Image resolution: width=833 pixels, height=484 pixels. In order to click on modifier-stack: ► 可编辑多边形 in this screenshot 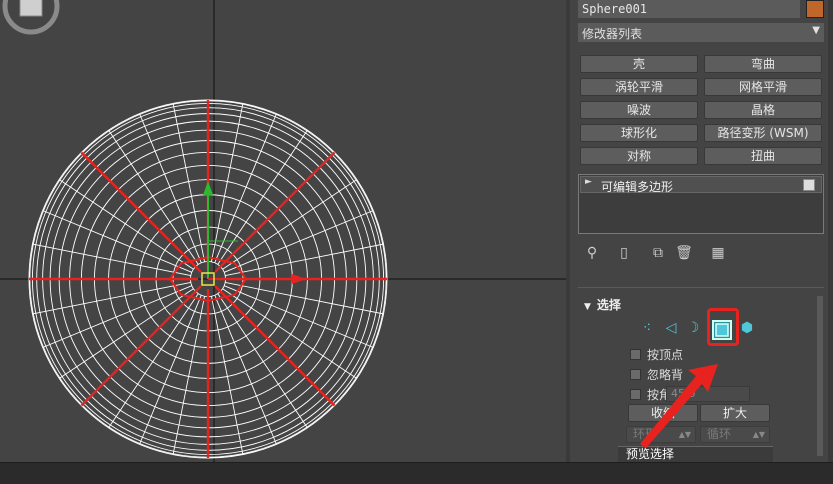, I will do `click(701, 204)`.